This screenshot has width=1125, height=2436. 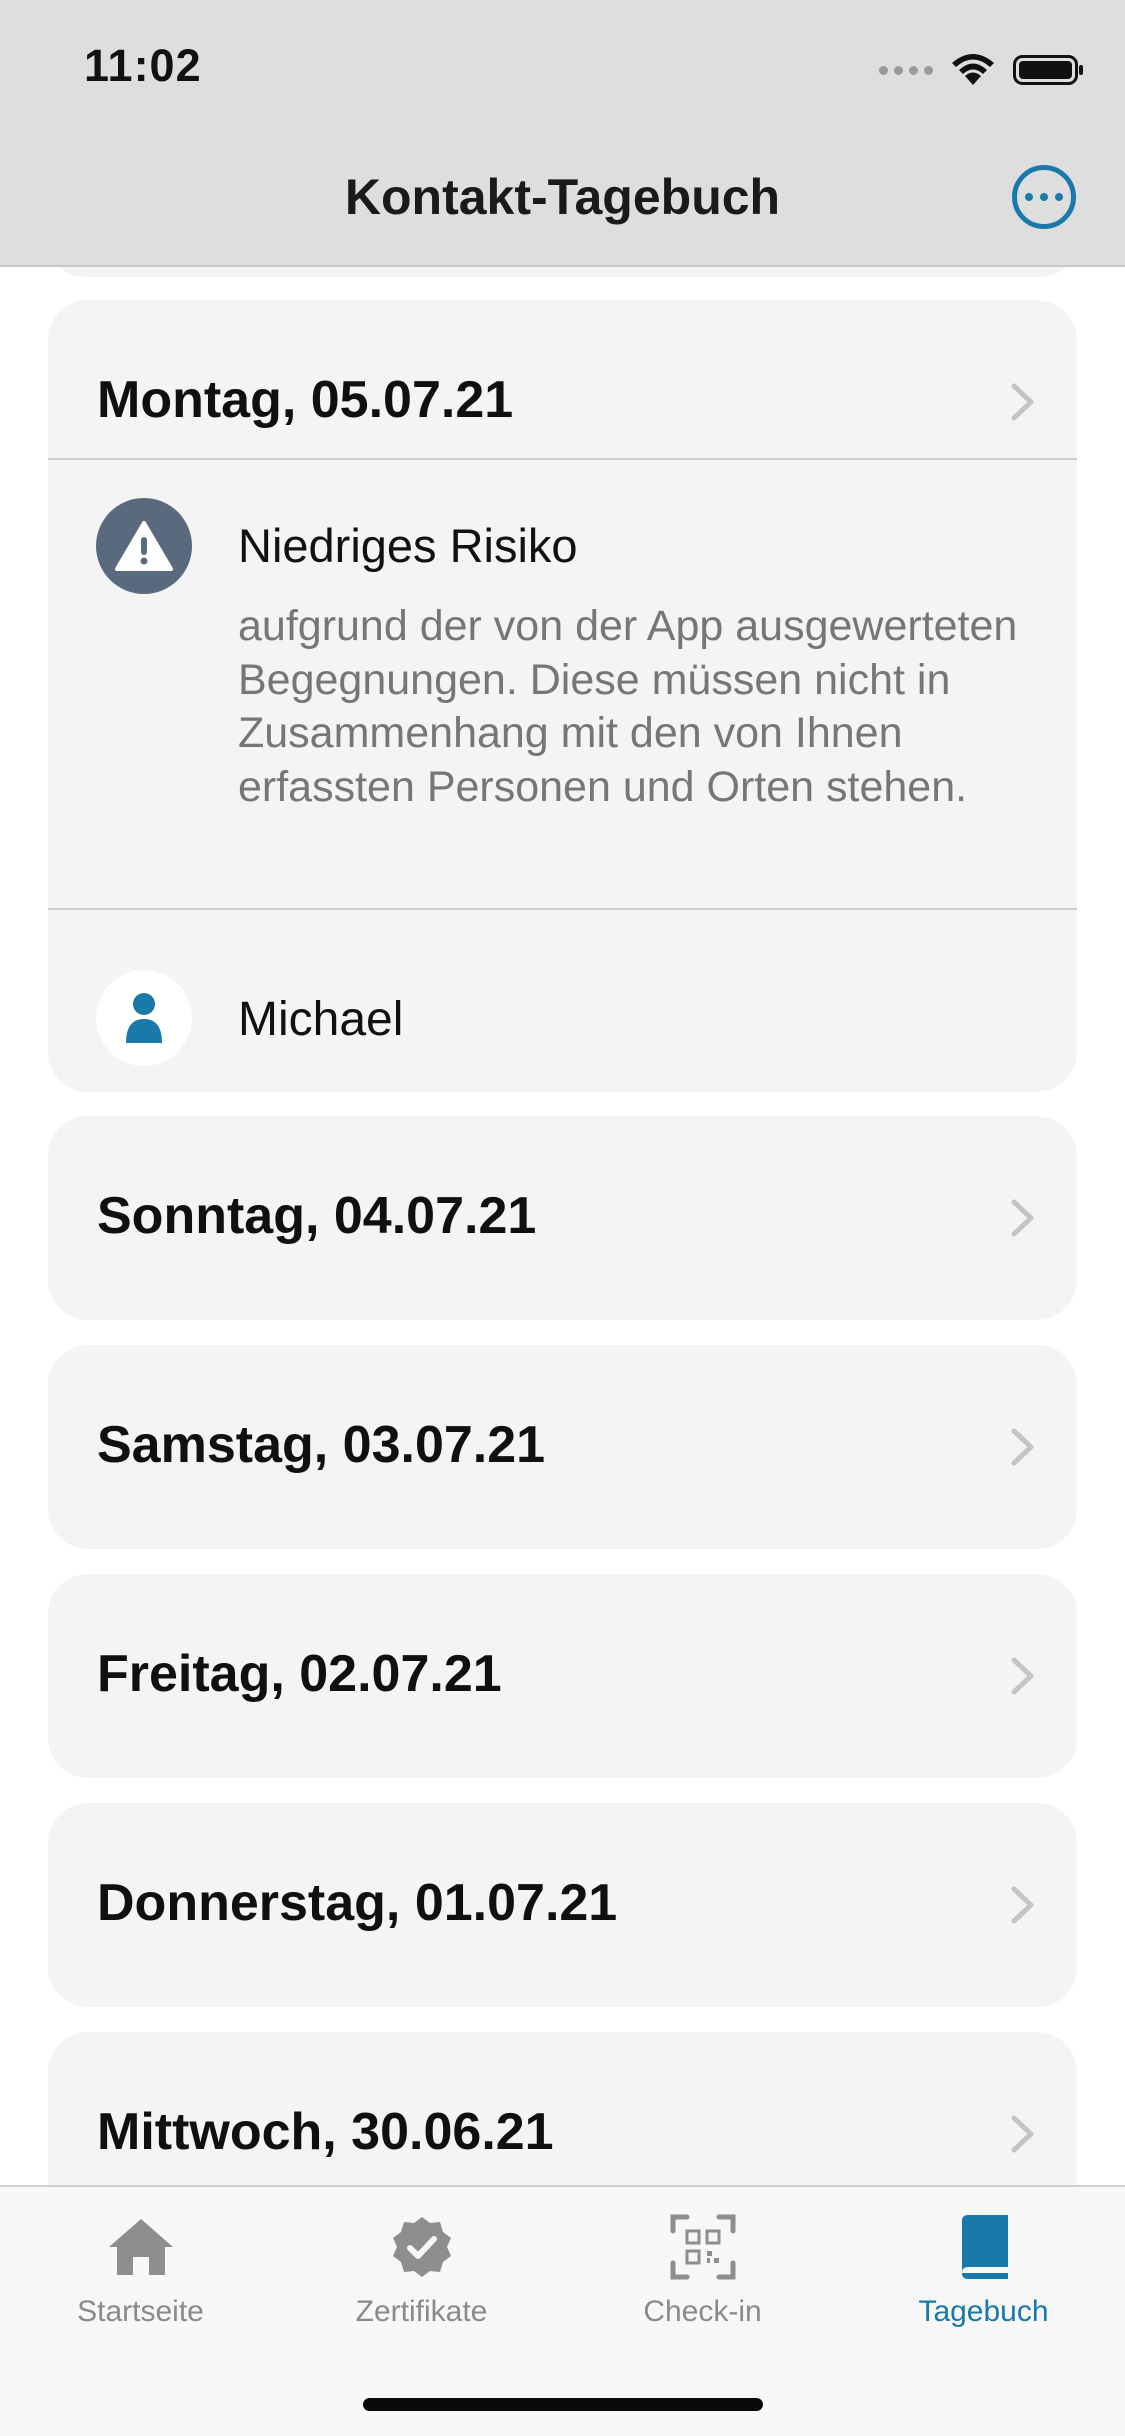 I want to click on diary-day-card: Sonntag, 04.07.21, so click(x=562, y=1218).